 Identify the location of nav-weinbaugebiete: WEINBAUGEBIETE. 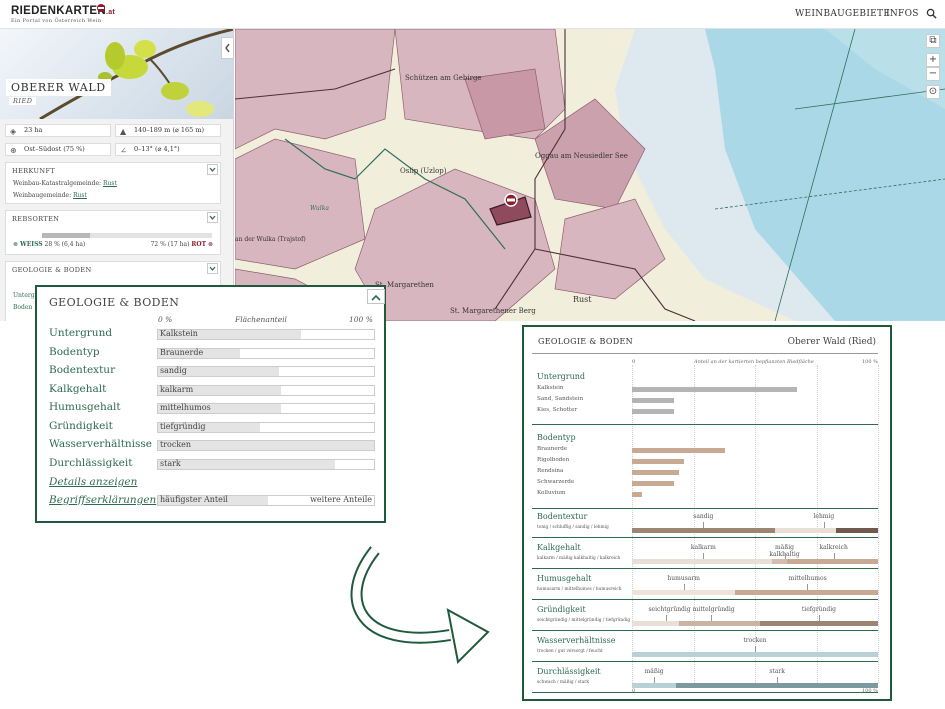
(842, 14).